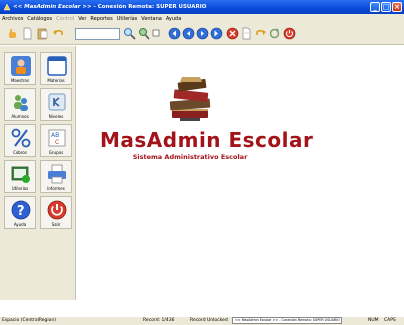 This screenshot has height=325, width=404. What do you see at coordinates (127, 19) in the screenshot?
I see `menu-utilerias: Utilerías` at bounding box center [127, 19].